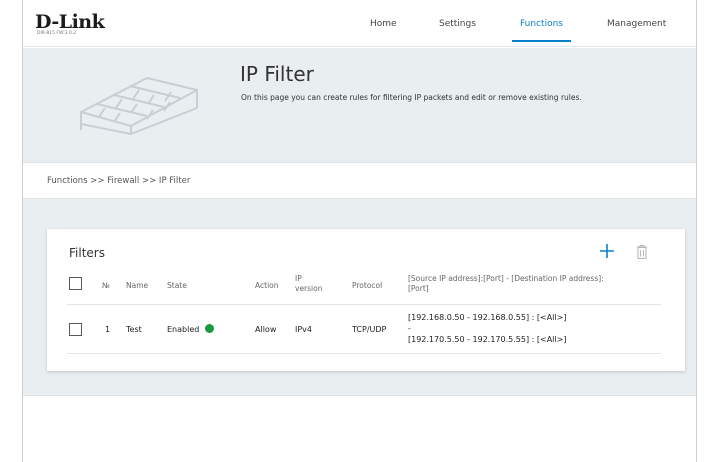  What do you see at coordinates (309, 288) in the screenshot?
I see `col-ip-version-line2: version` at bounding box center [309, 288].